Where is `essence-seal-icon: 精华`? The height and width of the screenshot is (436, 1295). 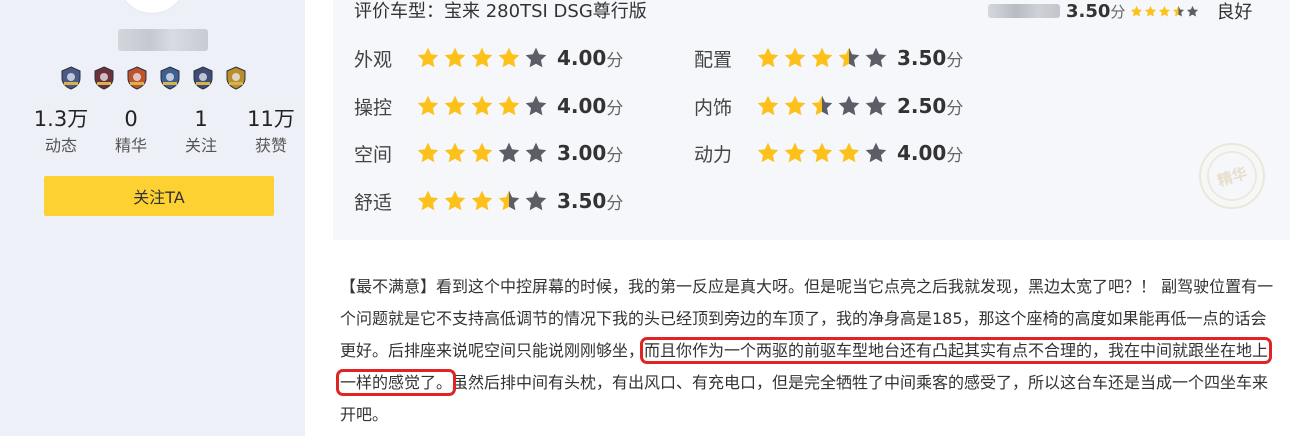 essence-seal-icon: 精华 is located at coordinates (1232, 176).